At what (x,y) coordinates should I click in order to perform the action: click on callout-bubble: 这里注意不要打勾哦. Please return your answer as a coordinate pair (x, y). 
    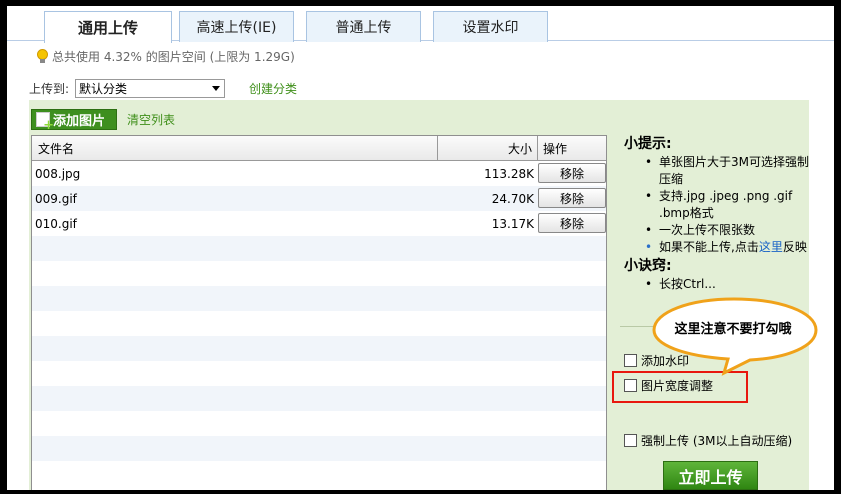
    Looking at the image, I should click on (735, 336).